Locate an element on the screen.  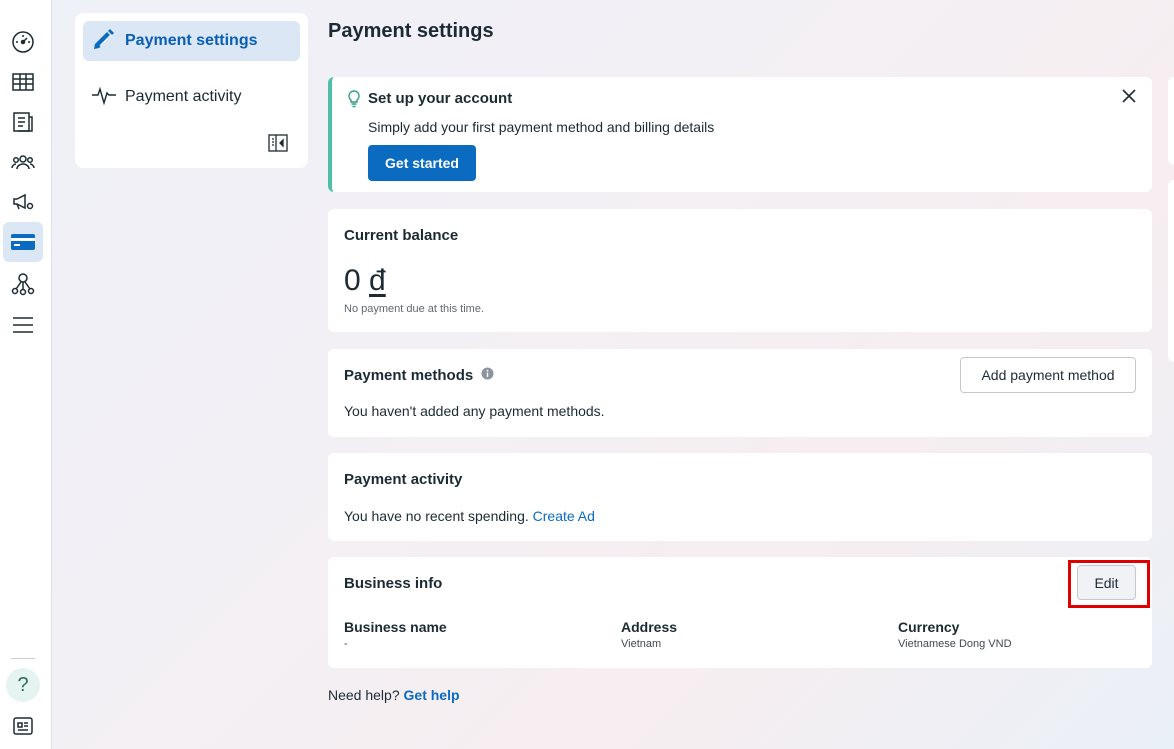
rail-divider is located at coordinates (23, 658).